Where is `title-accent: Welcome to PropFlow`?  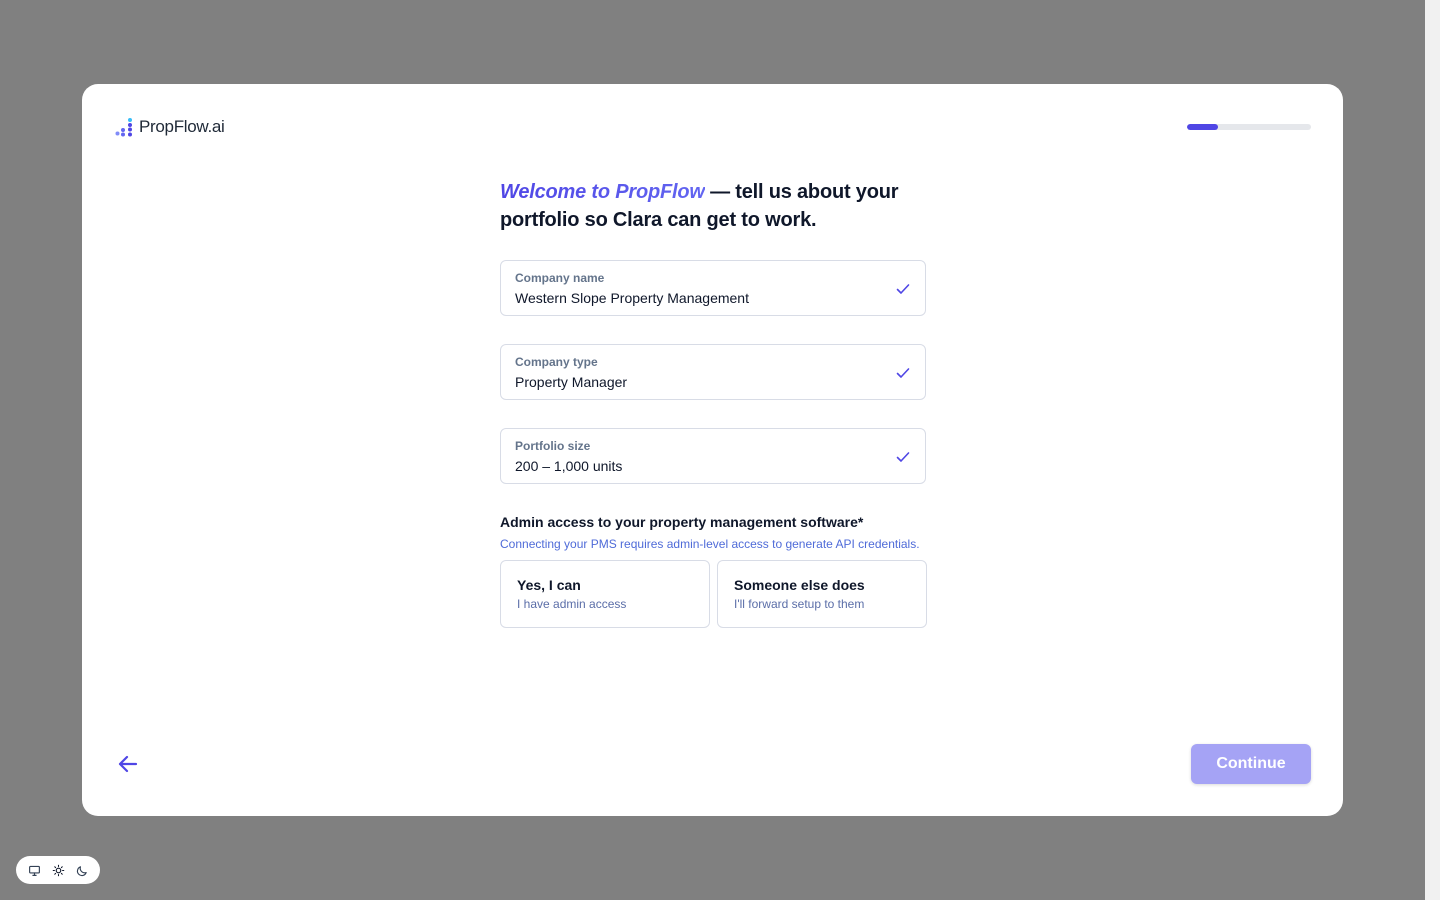
title-accent: Welcome to PropFlow is located at coordinates (602, 192).